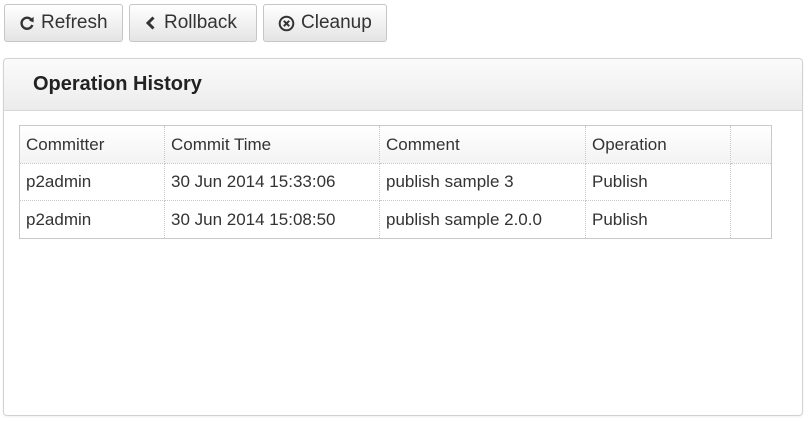 The image size is (809, 421). What do you see at coordinates (751, 145) in the screenshot?
I see `column-header-spacer` at bounding box center [751, 145].